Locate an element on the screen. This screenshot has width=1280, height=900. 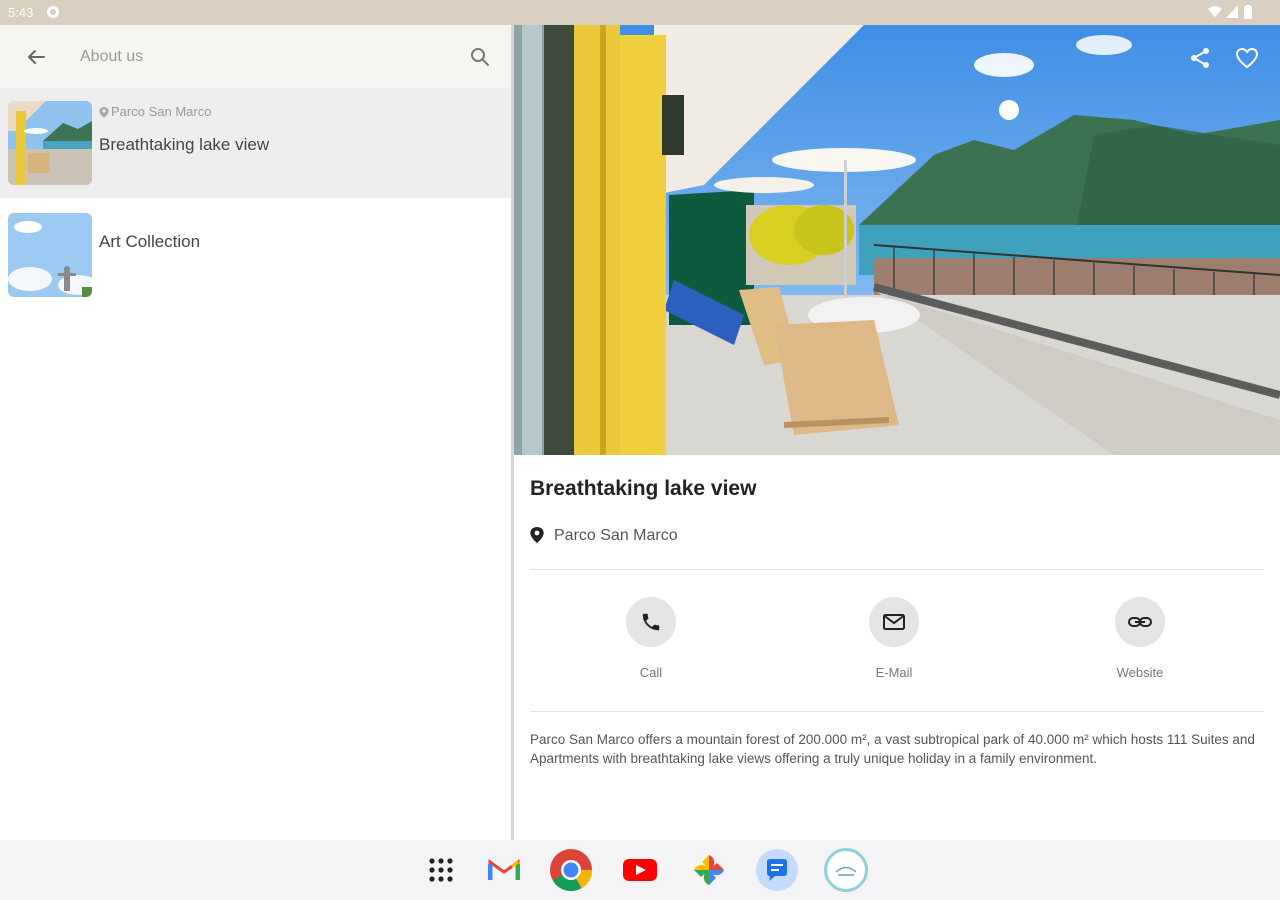
call-button: Call is located at coordinates (651, 638).